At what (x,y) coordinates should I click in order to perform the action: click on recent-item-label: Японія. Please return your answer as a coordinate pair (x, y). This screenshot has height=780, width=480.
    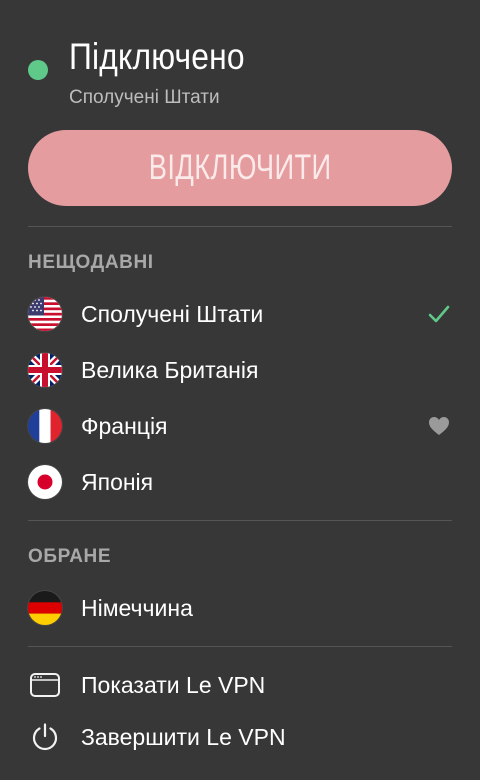
    Looking at the image, I should click on (117, 481).